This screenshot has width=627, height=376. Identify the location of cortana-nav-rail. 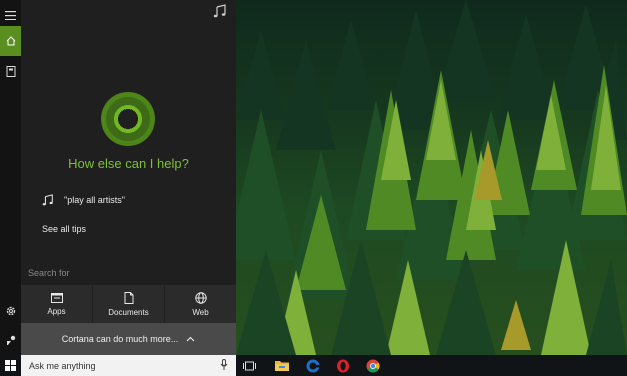
(10, 177).